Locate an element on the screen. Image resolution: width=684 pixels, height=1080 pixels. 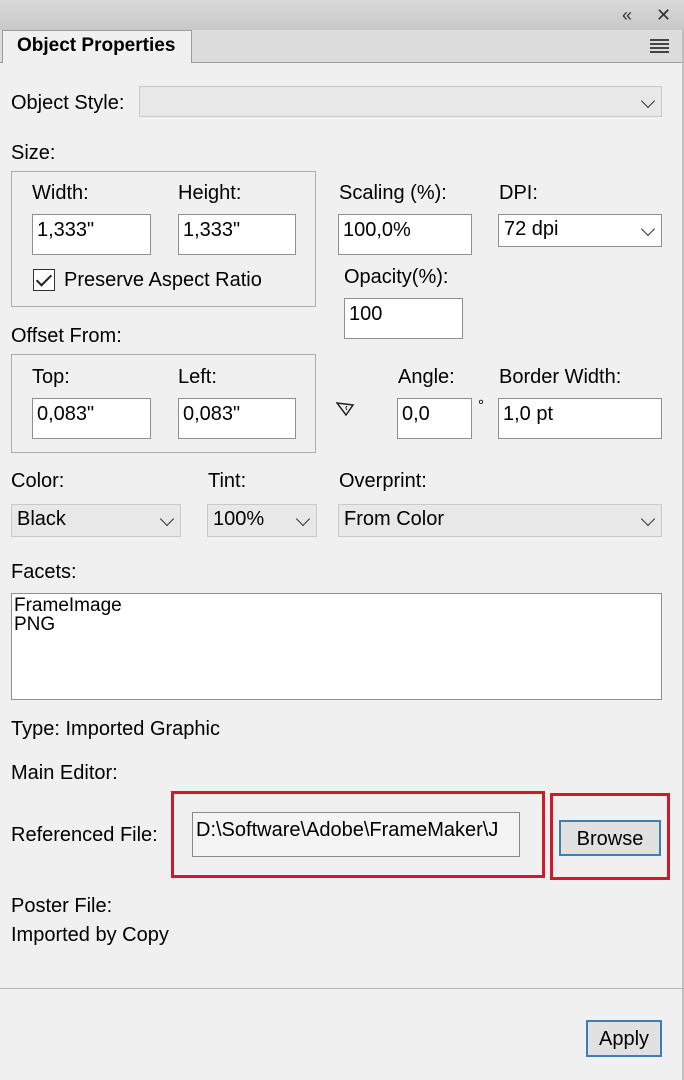
angle-value: 0,0 is located at coordinates (416, 414).